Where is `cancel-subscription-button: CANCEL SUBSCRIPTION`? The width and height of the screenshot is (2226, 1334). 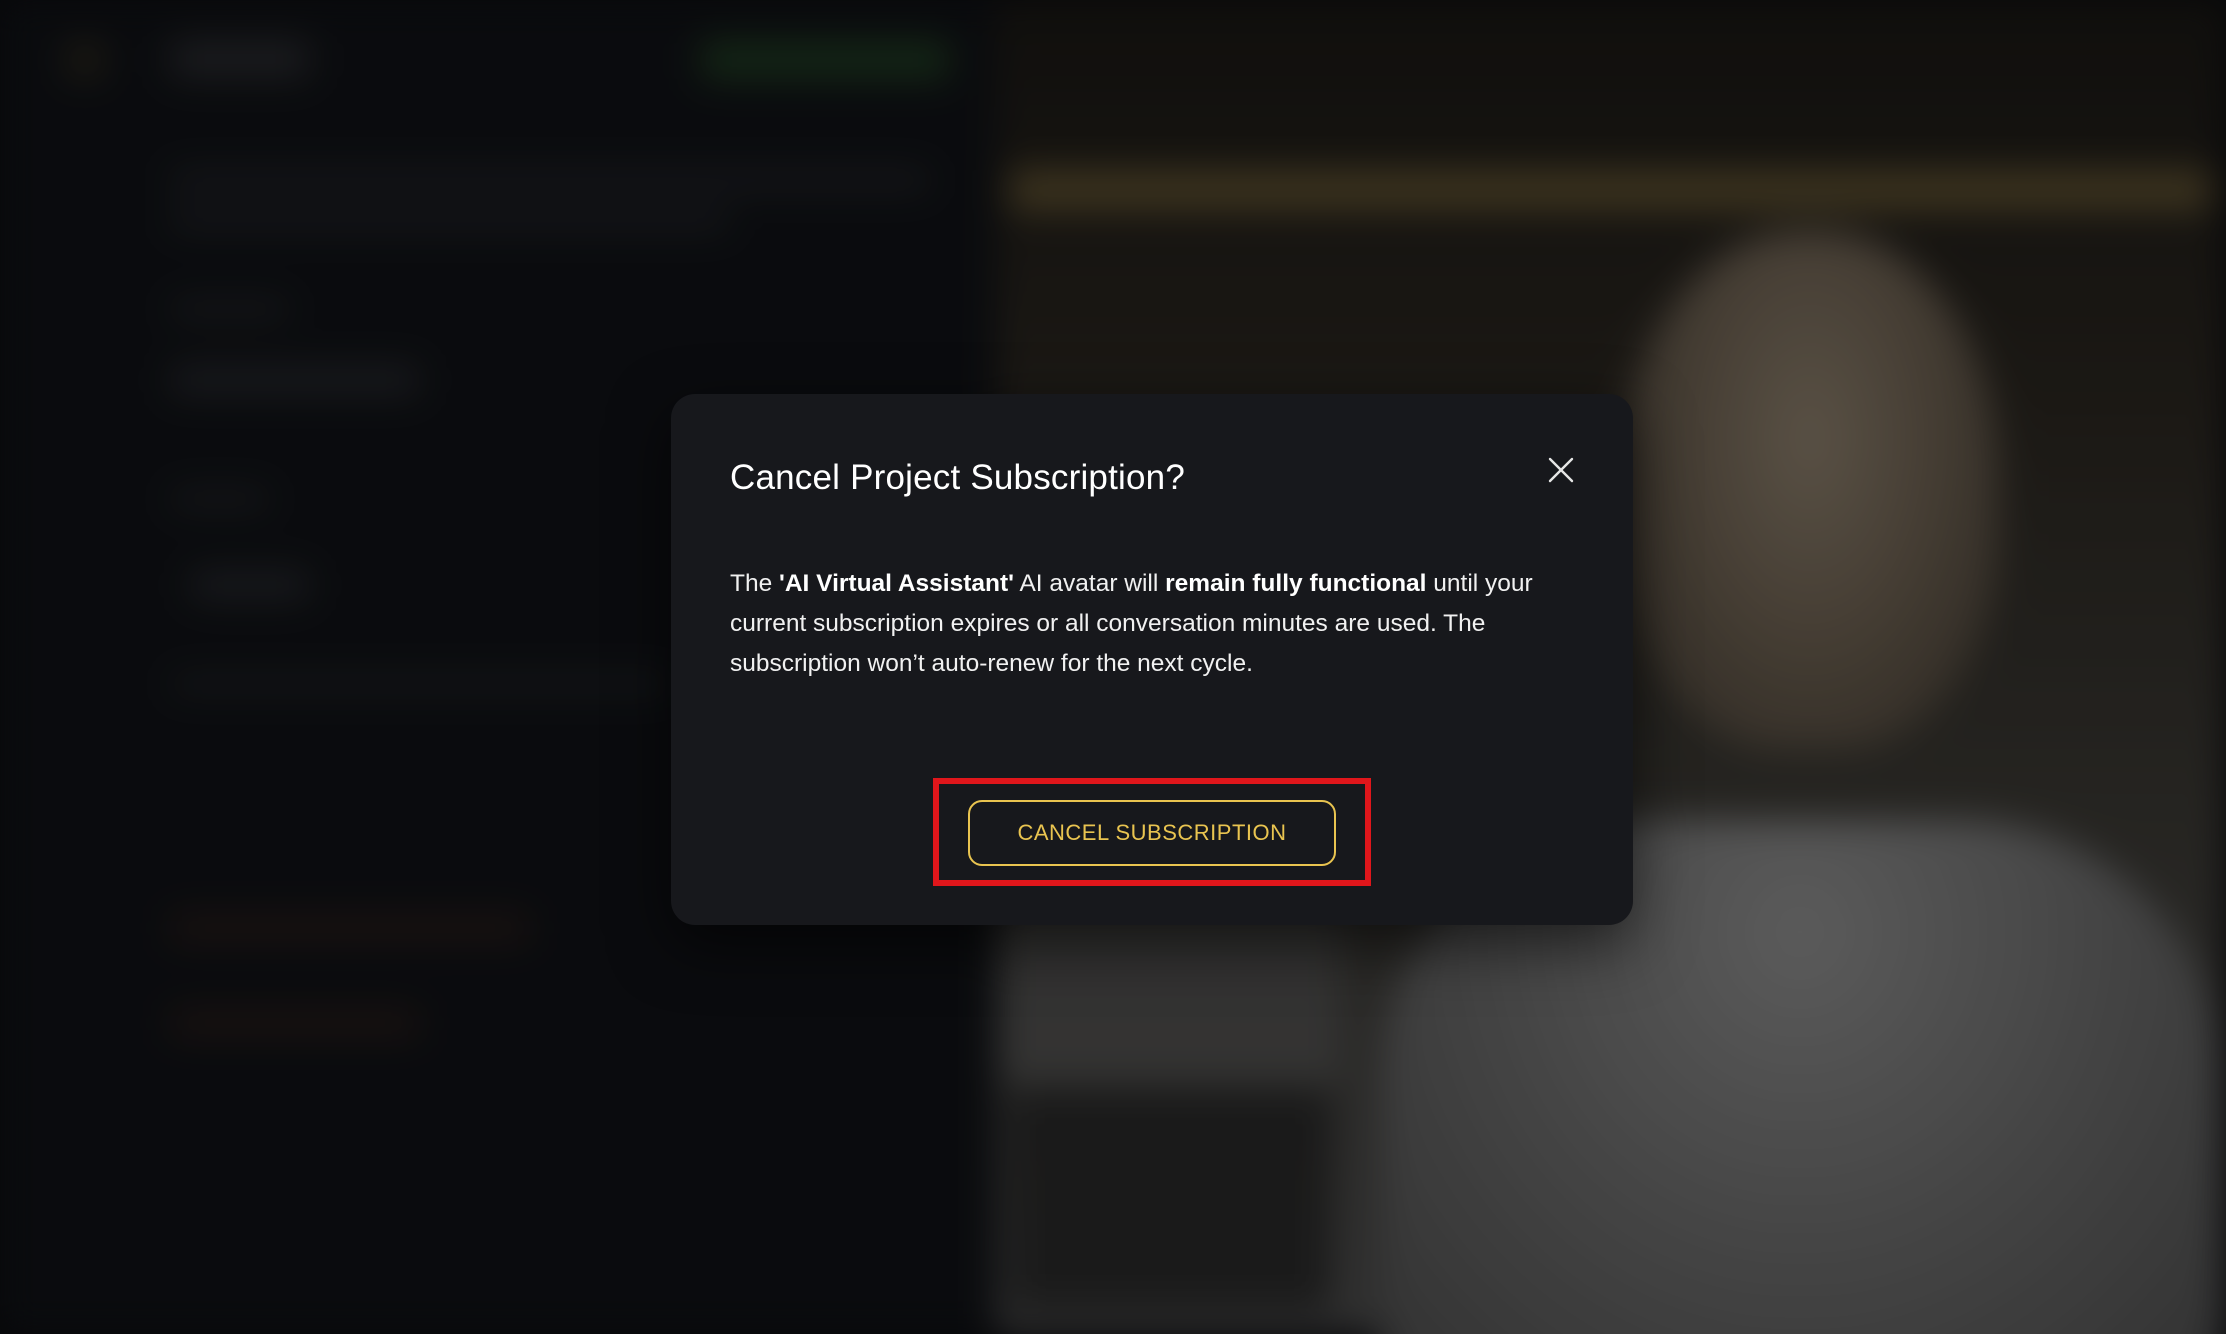
cancel-subscription-button: CANCEL SUBSCRIPTION is located at coordinates (1152, 833).